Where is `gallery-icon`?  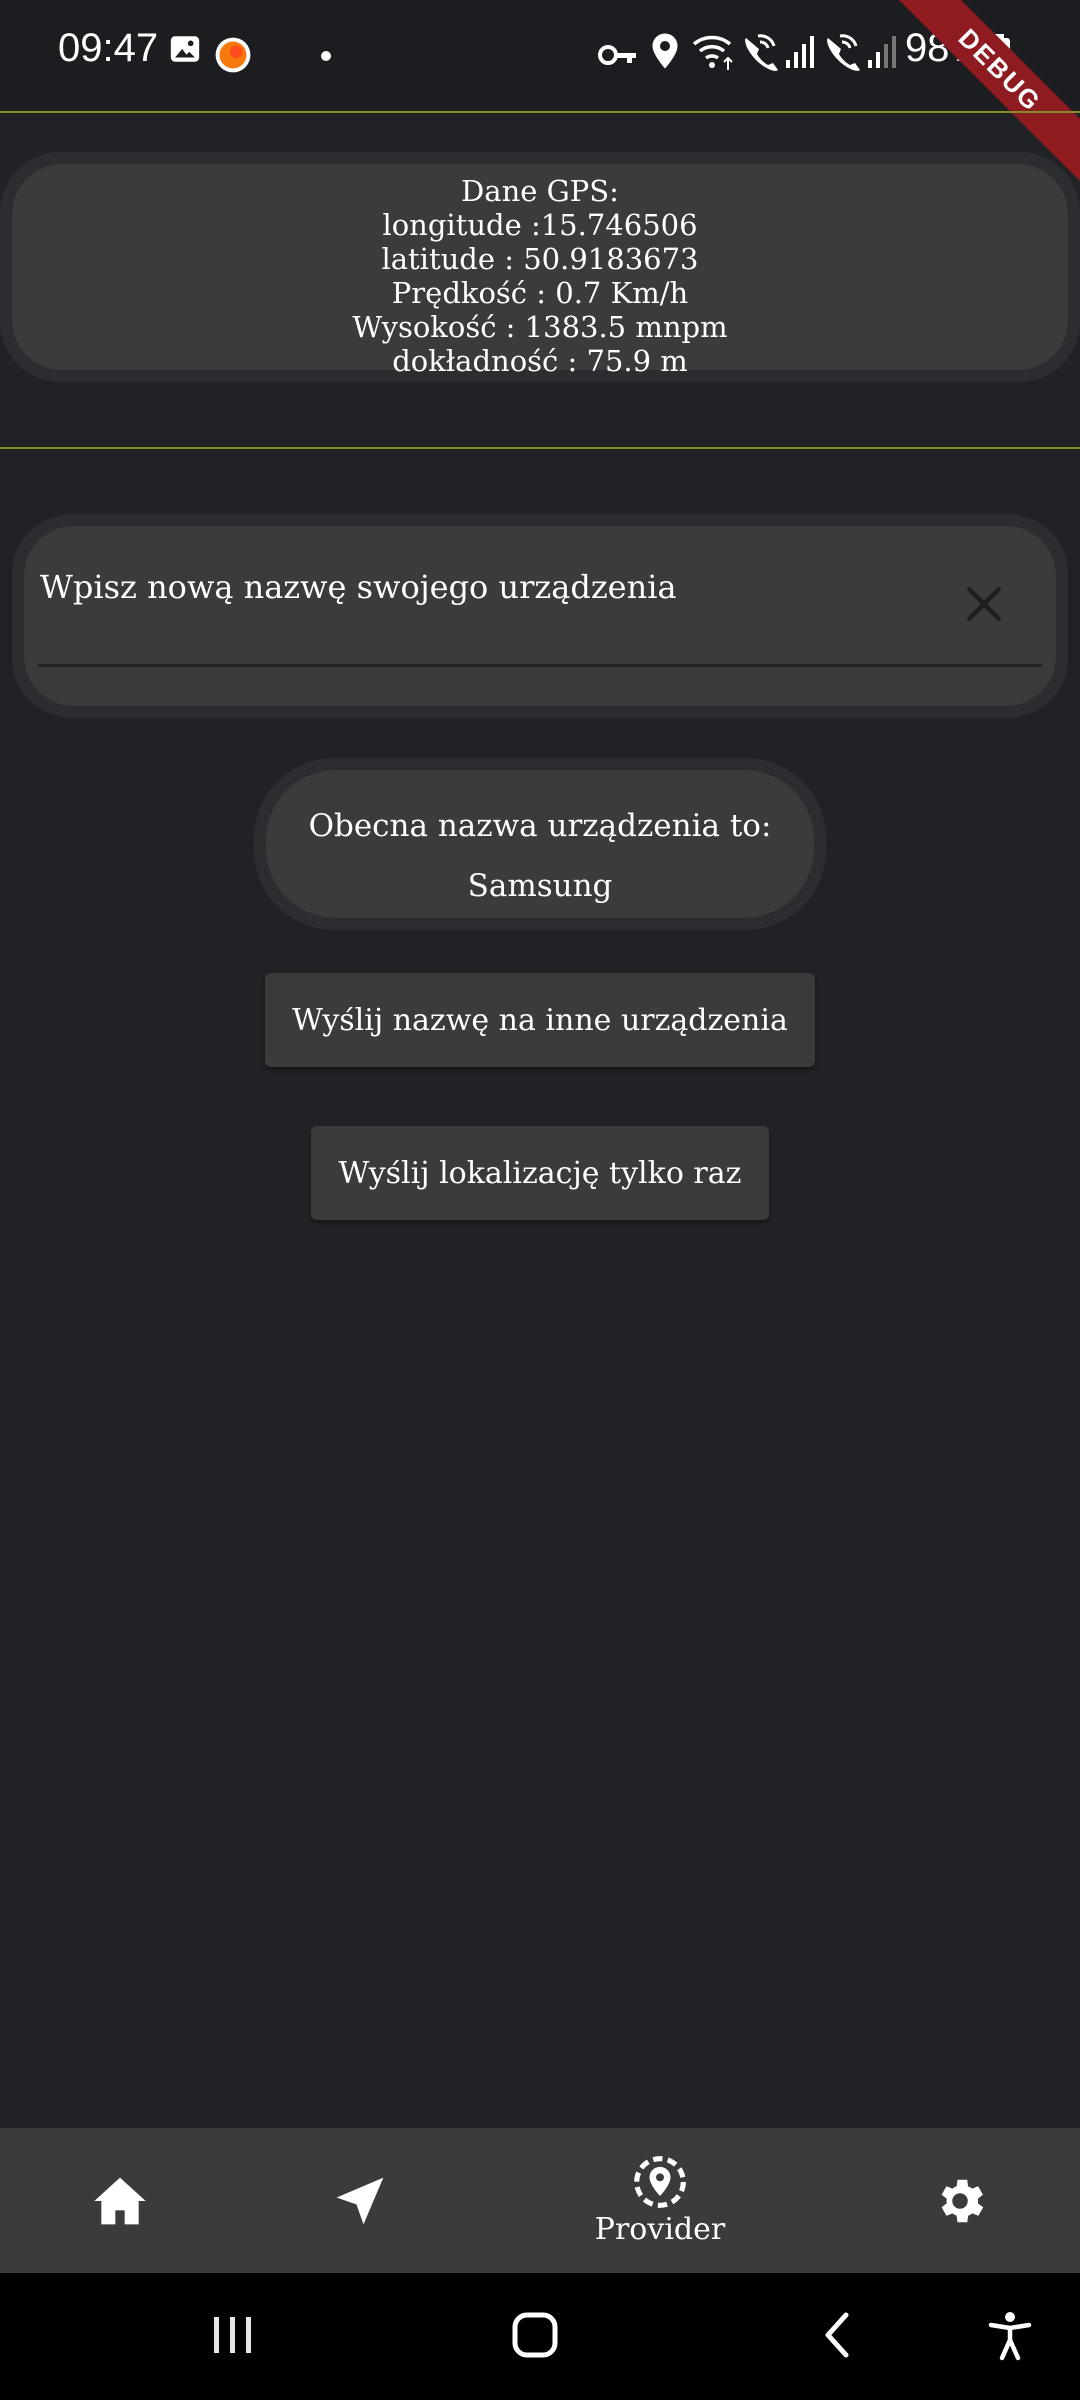 gallery-icon is located at coordinates (185, 49).